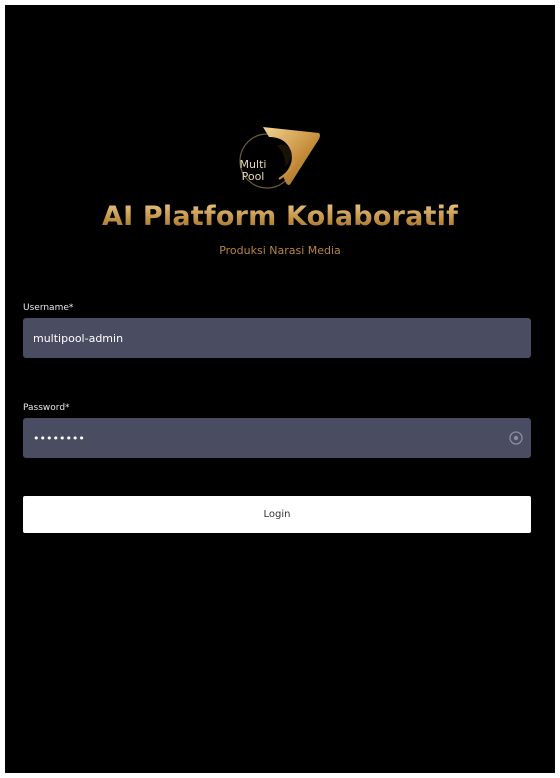 The image size is (560, 778). I want to click on logo-text-line2: Pool, so click(253, 176).